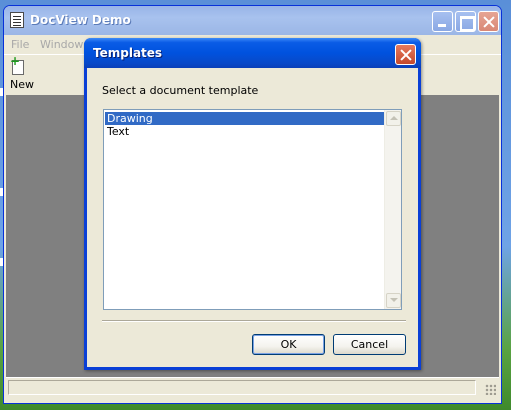  I want to click on dialog-prompt: Select a document template, so click(180, 90).